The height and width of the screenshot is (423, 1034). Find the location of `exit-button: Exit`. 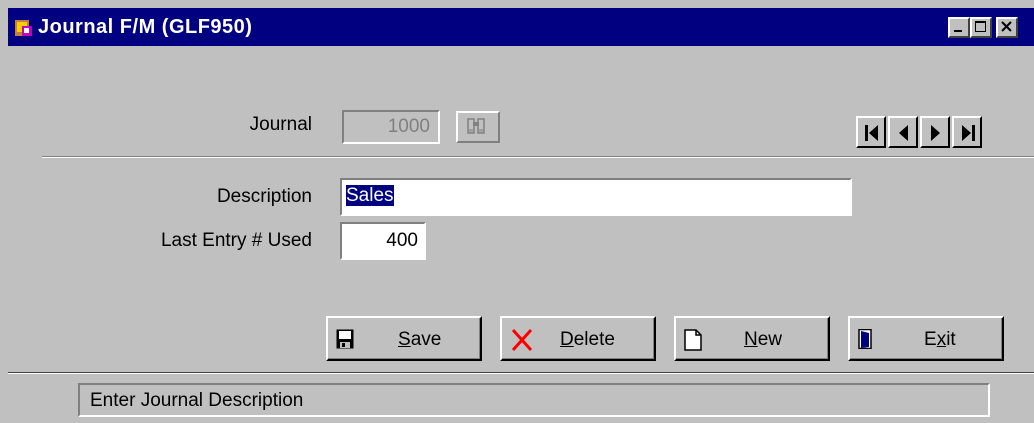

exit-button: Exit is located at coordinates (926, 338).